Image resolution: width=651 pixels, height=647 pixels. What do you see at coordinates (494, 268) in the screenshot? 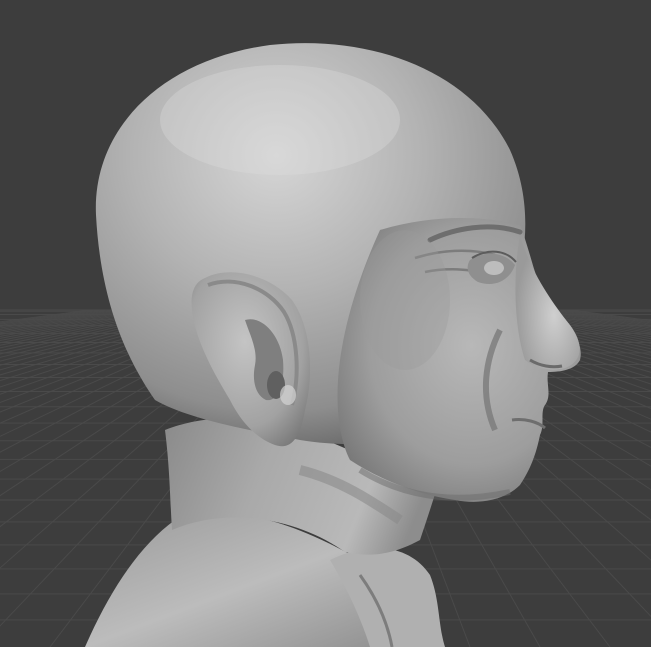
I see `eyeball` at bounding box center [494, 268].